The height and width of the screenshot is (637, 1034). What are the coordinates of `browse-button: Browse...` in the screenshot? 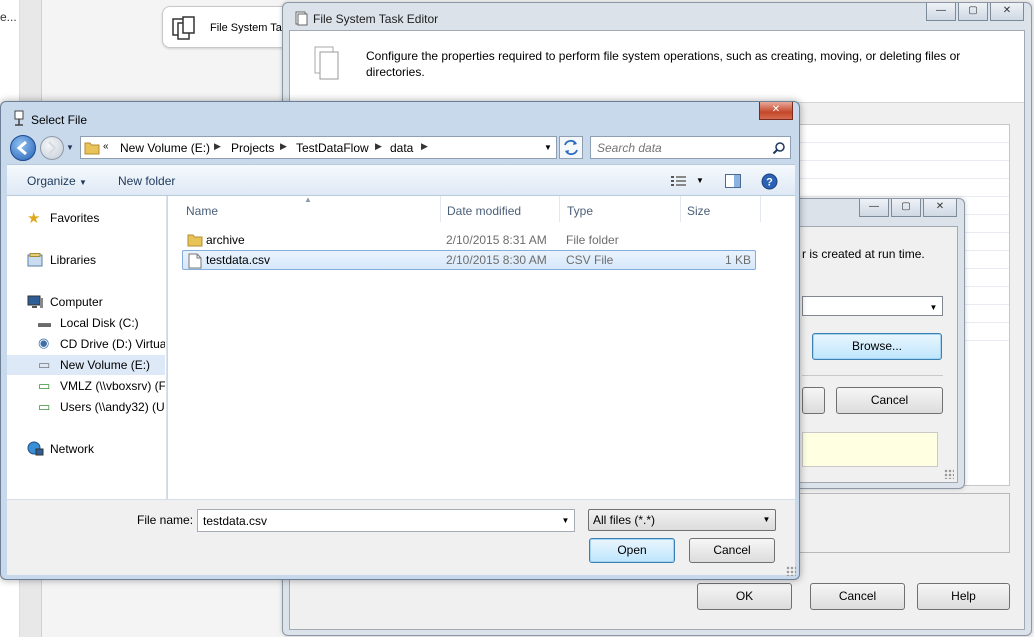 It's located at (877, 346).